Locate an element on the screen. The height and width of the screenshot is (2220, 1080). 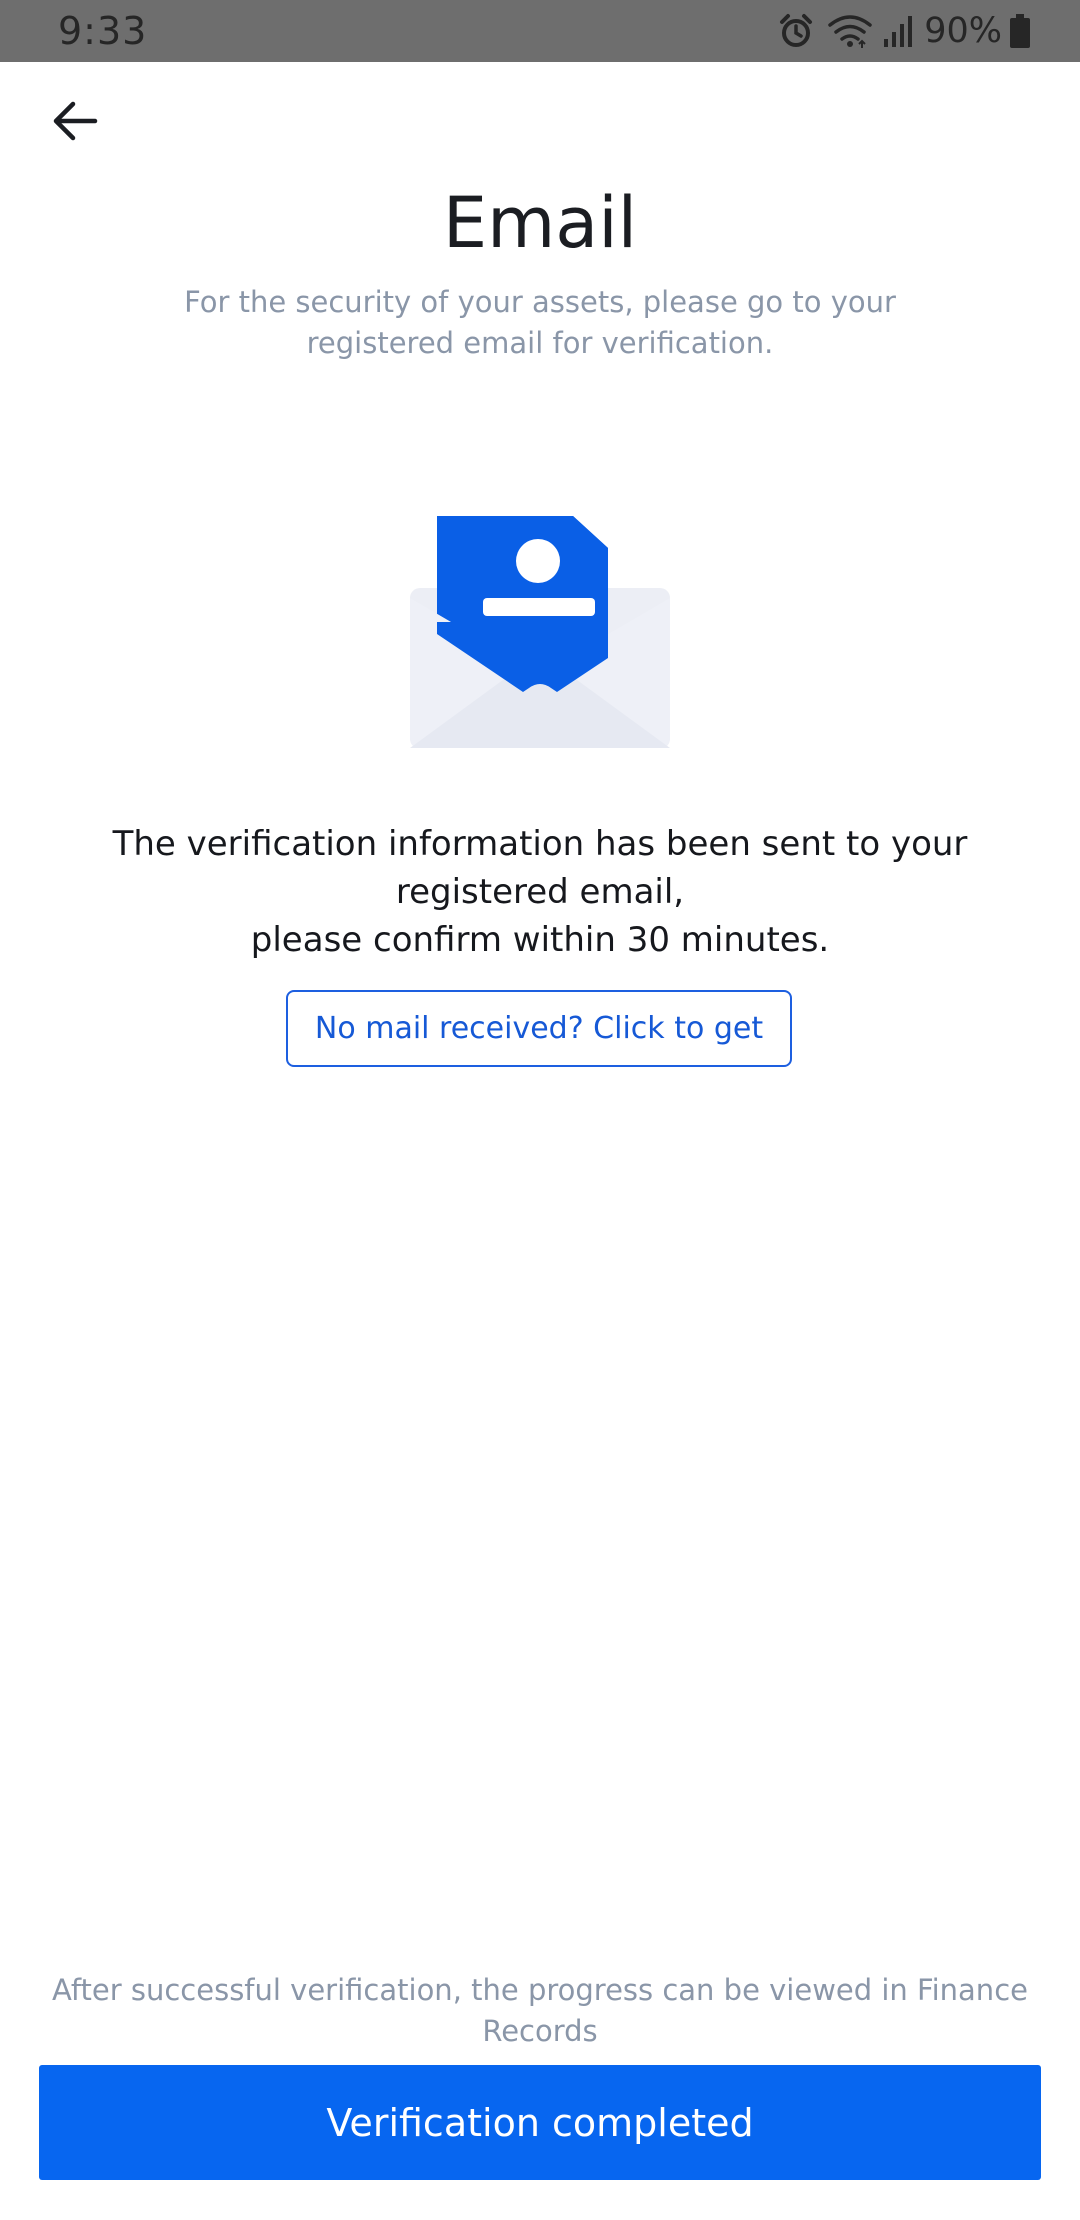
status-icons: 90% is located at coordinates (904, 31).